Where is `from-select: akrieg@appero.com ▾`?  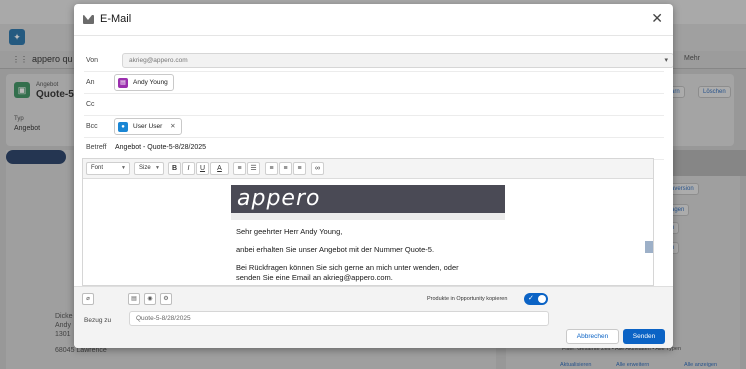 from-select: akrieg@appero.com ▾ is located at coordinates (397, 60).